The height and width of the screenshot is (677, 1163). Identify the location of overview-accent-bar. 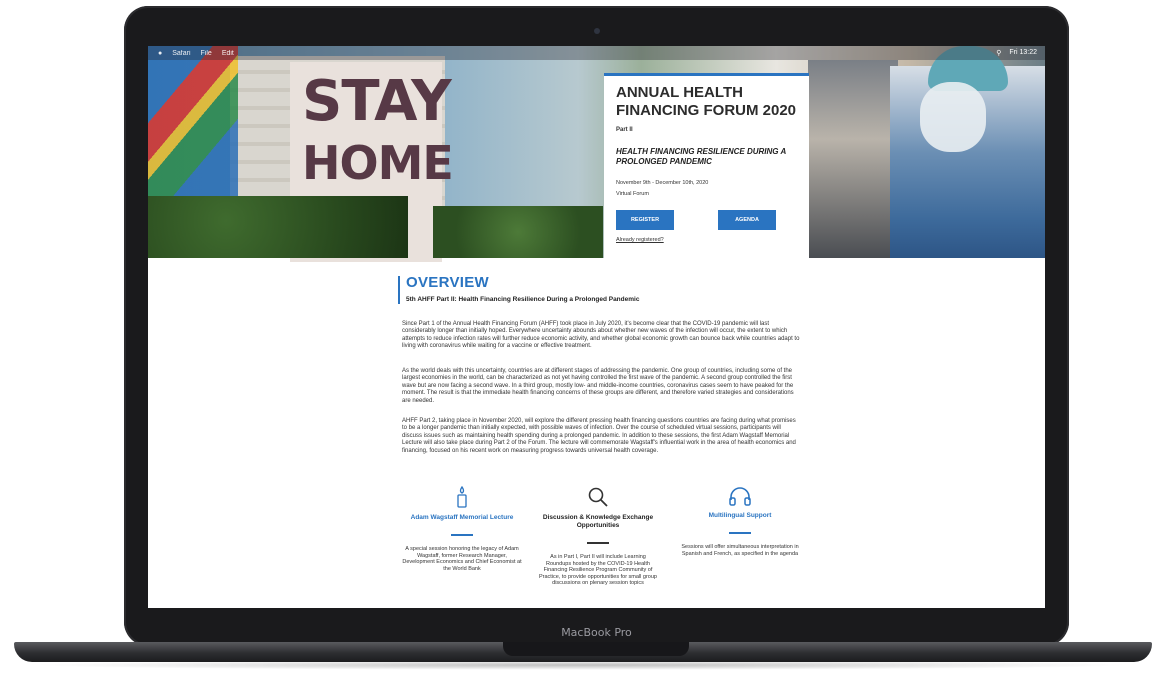
(399, 290).